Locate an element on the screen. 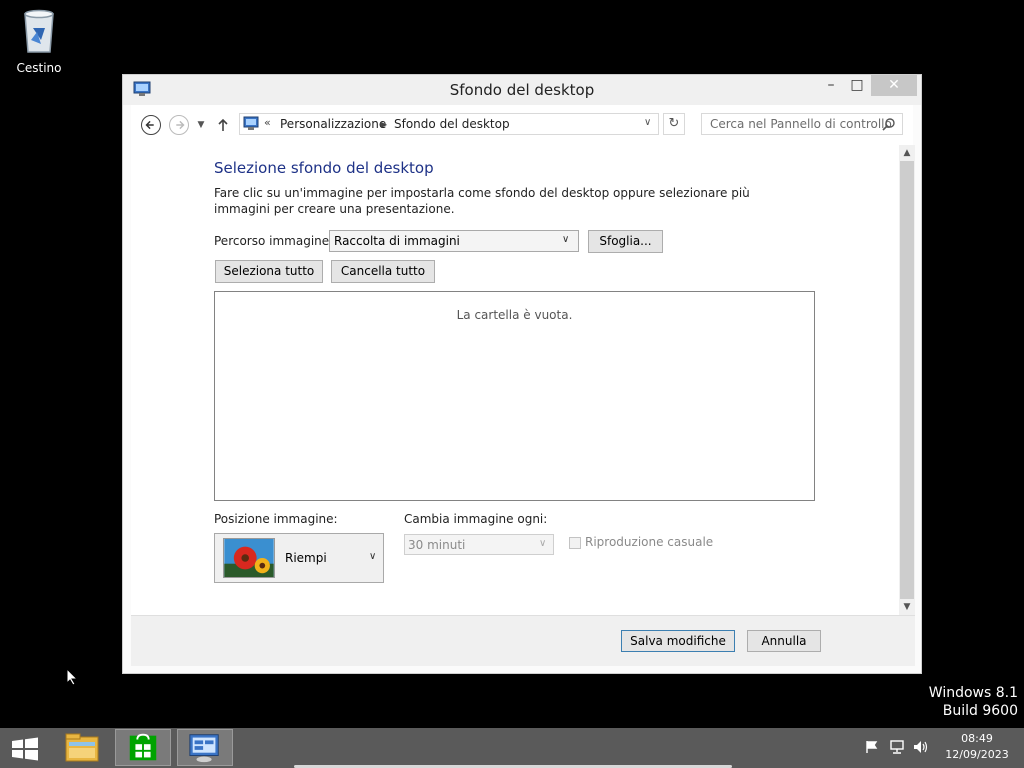  clock-time: 08:49 is located at coordinates (977, 738).